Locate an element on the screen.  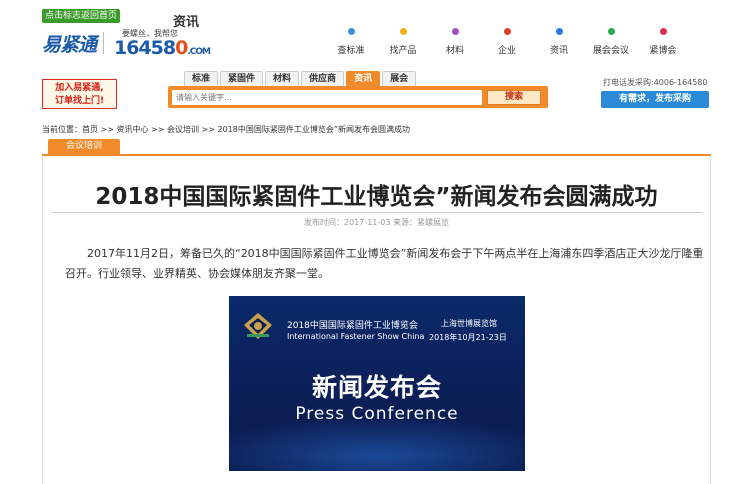
article-title: 2018中国国际紧固件工业博览会”新闻发布会圆满成功 is located at coordinates (376, 197).